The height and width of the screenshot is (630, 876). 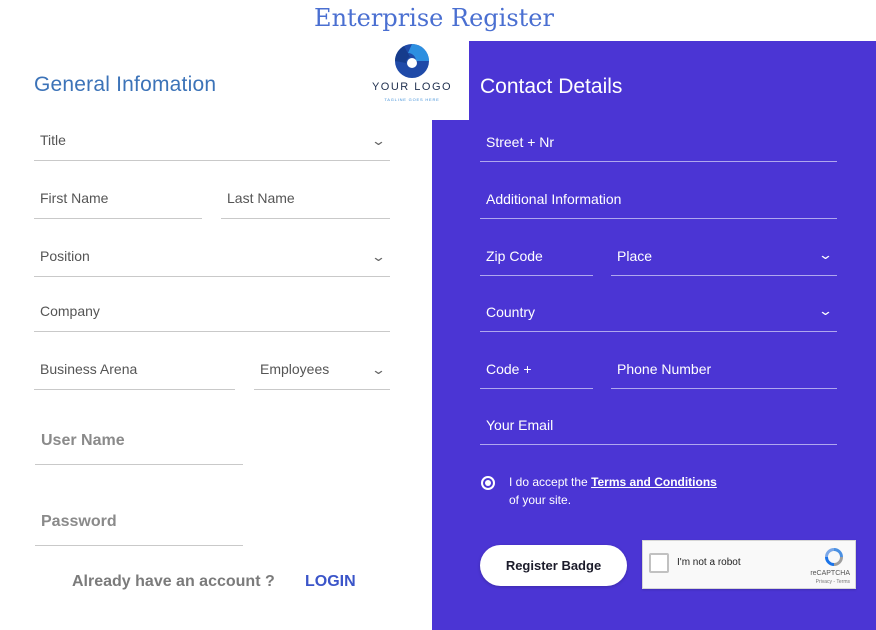 I want to click on title-select: Title ⌄, so click(x=212, y=141).